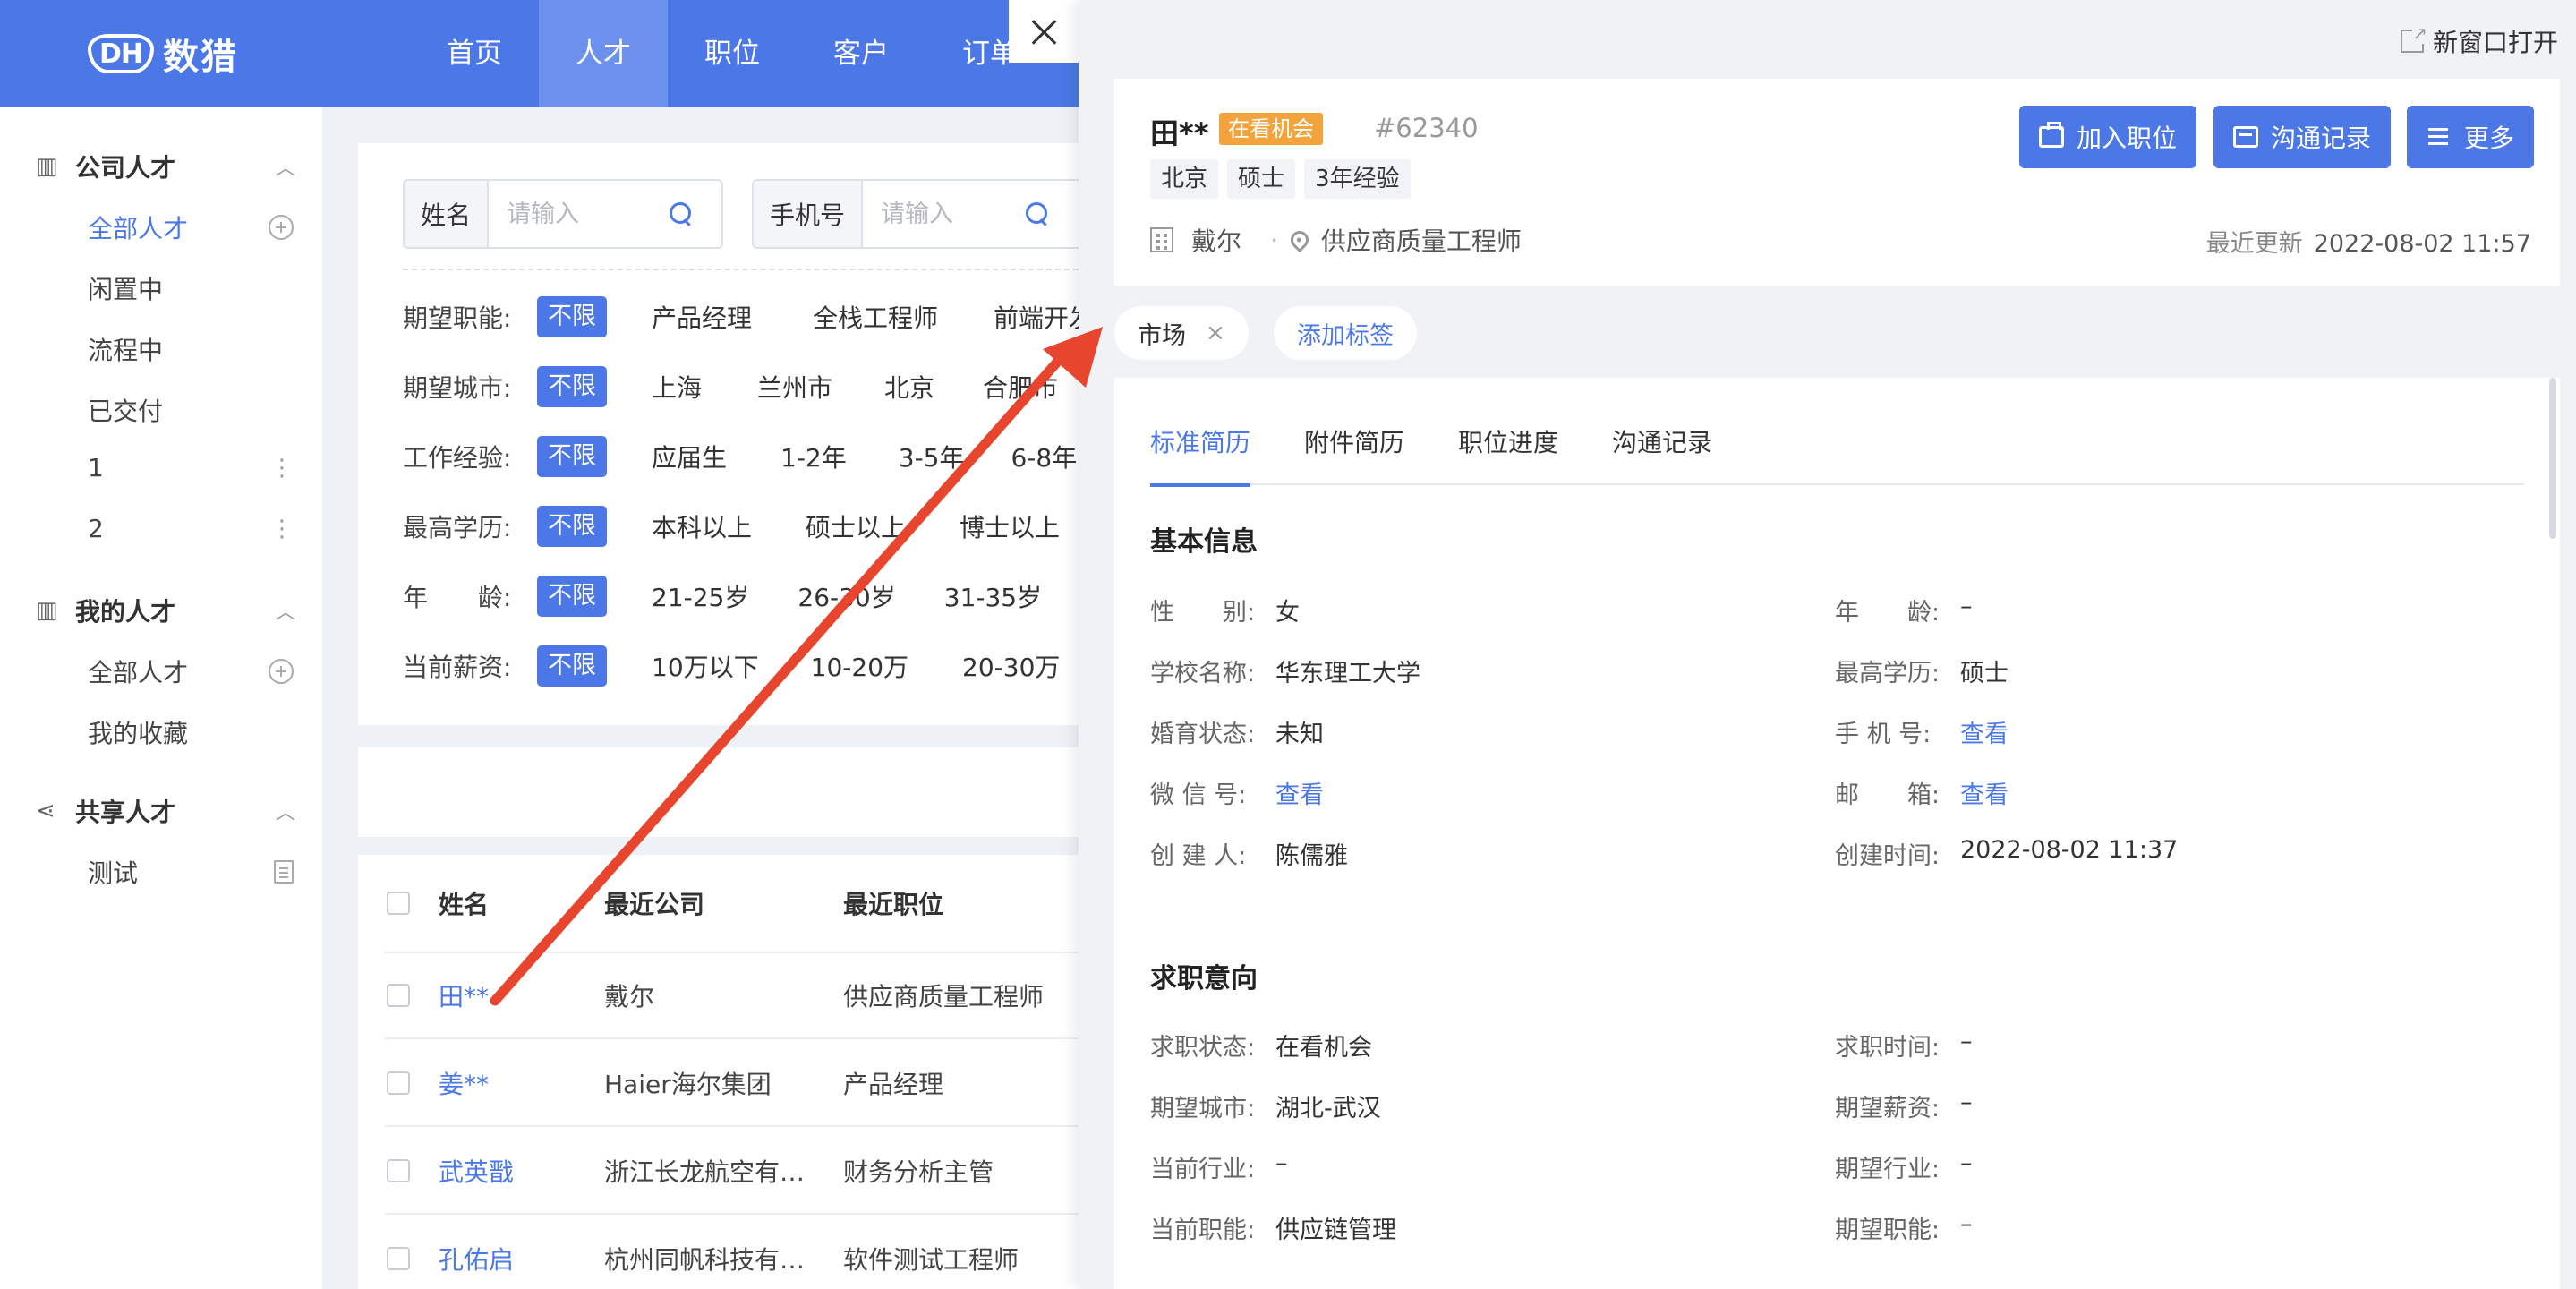 Image resolution: width=2576 pixels, height=1289 pixels. What do you see at coordinates (191, 872) in the screenshot?
I see `sidebar-item-test: 测试` at bounding box center [191, 872].